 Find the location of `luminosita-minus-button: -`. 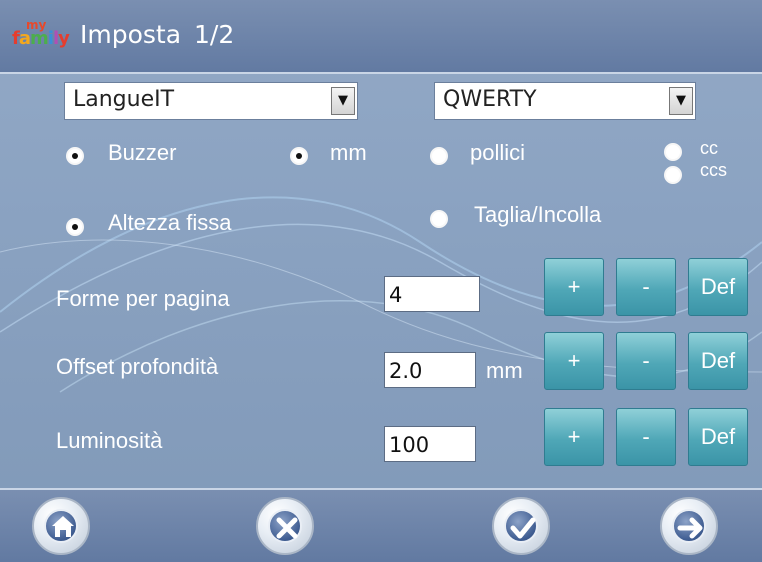

luminosita-minus-button: - is located at coordinates (646, 437).